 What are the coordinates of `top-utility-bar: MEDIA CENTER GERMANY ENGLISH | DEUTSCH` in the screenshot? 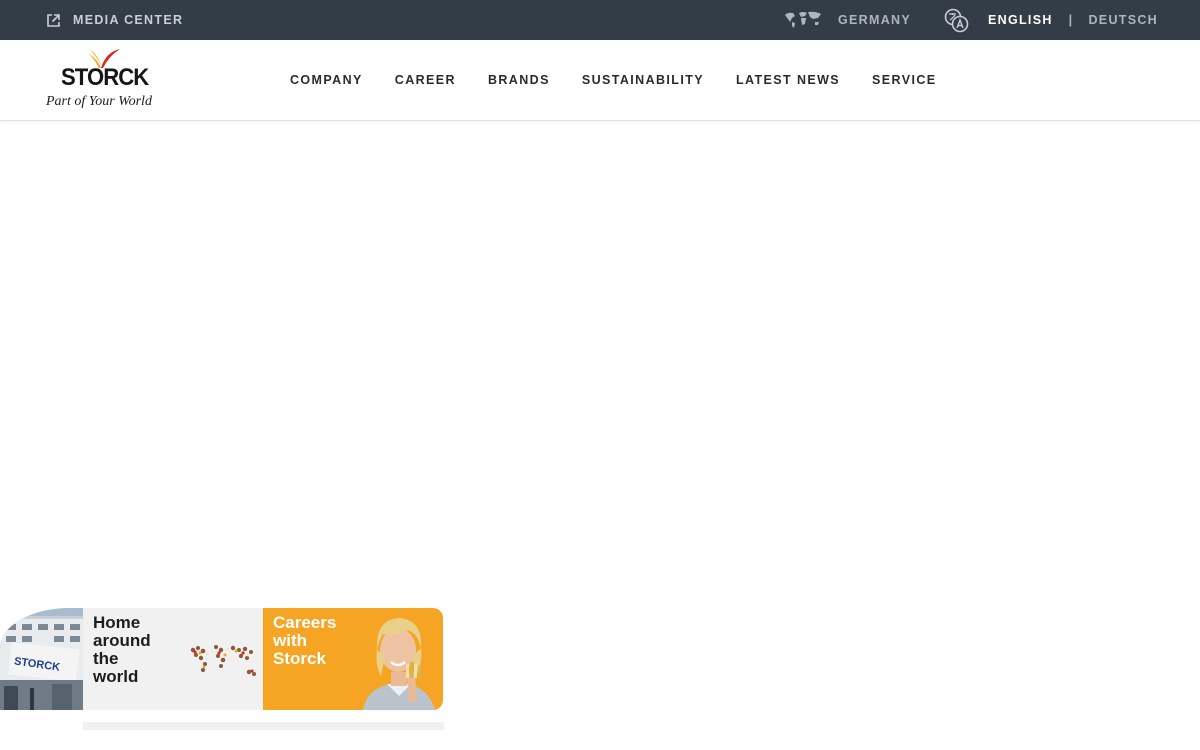 It's located at (600, 20).